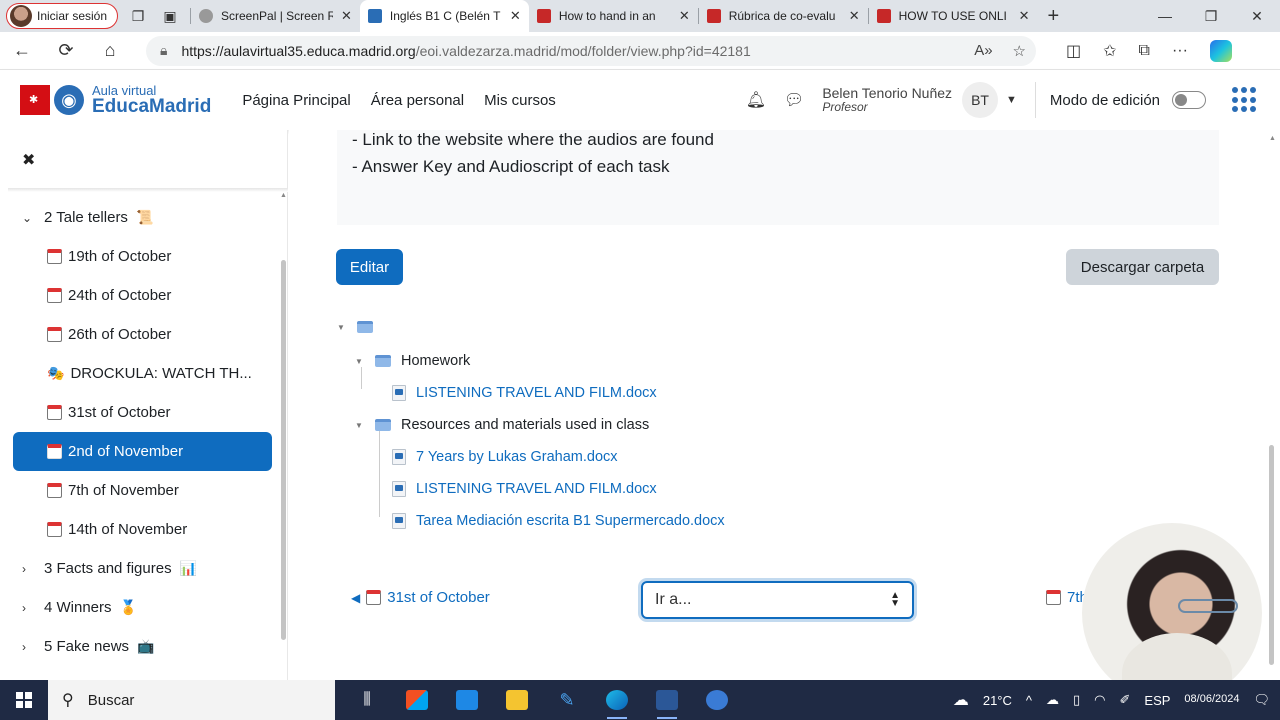  Describe the element at coordinates (144, 607) in the screenshot. I see `section-winners: › 4 Winners 🏅` at that location.